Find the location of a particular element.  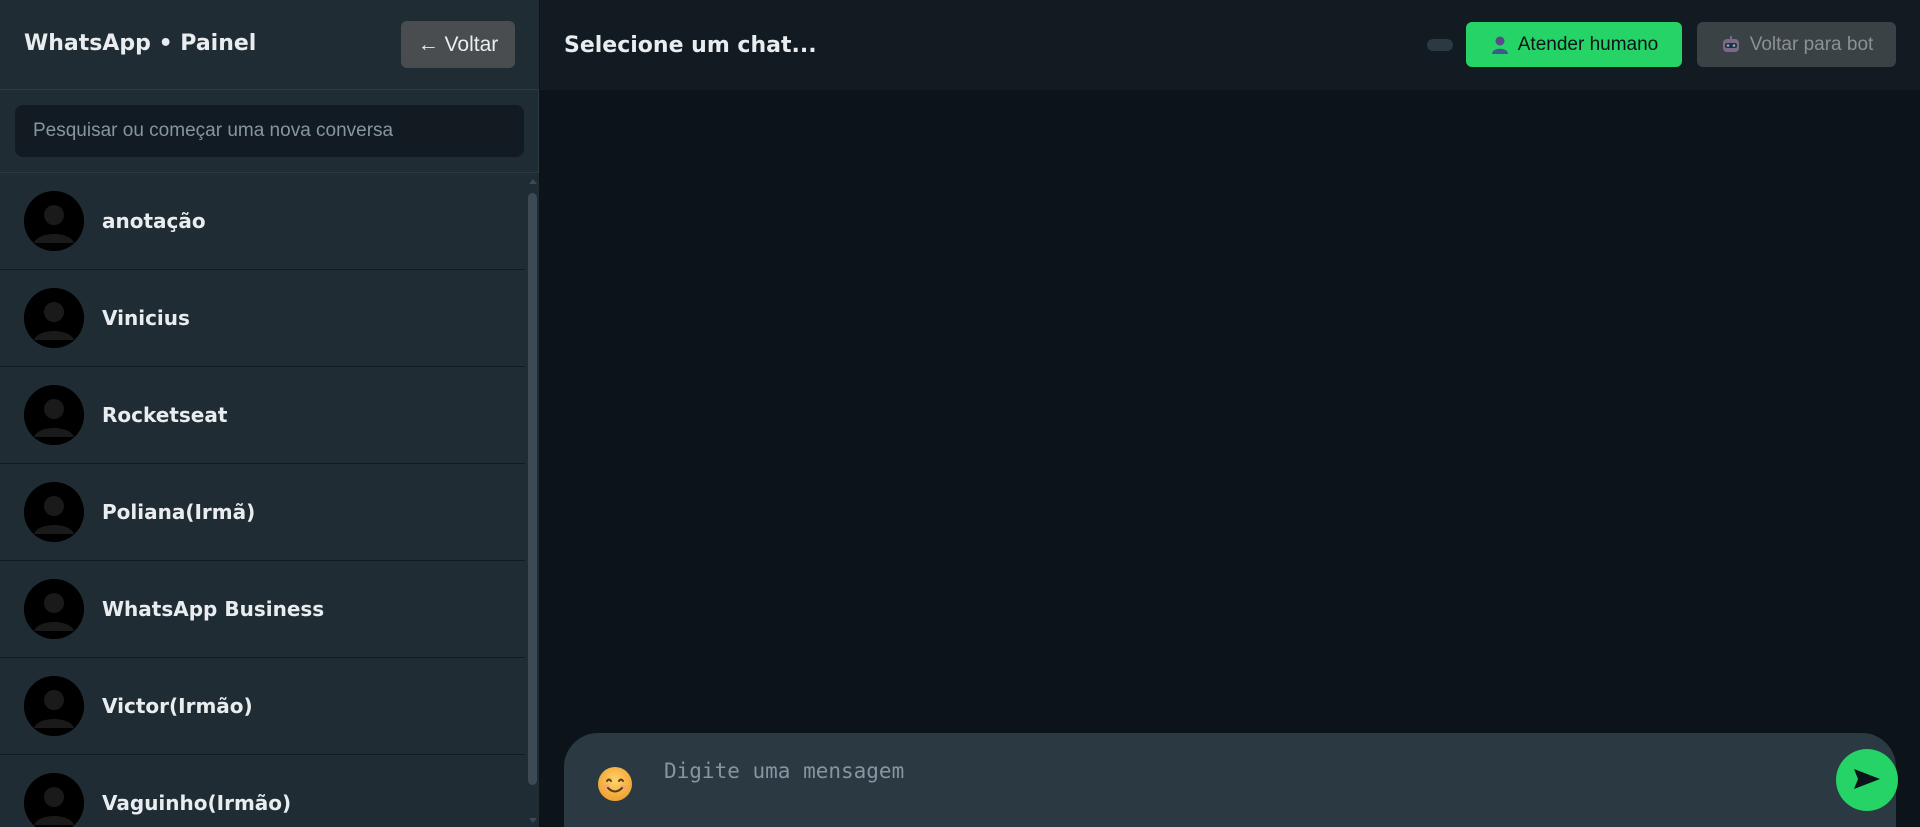

chat-list-item: WhatsApp Business is located at coordinates (262, 609).